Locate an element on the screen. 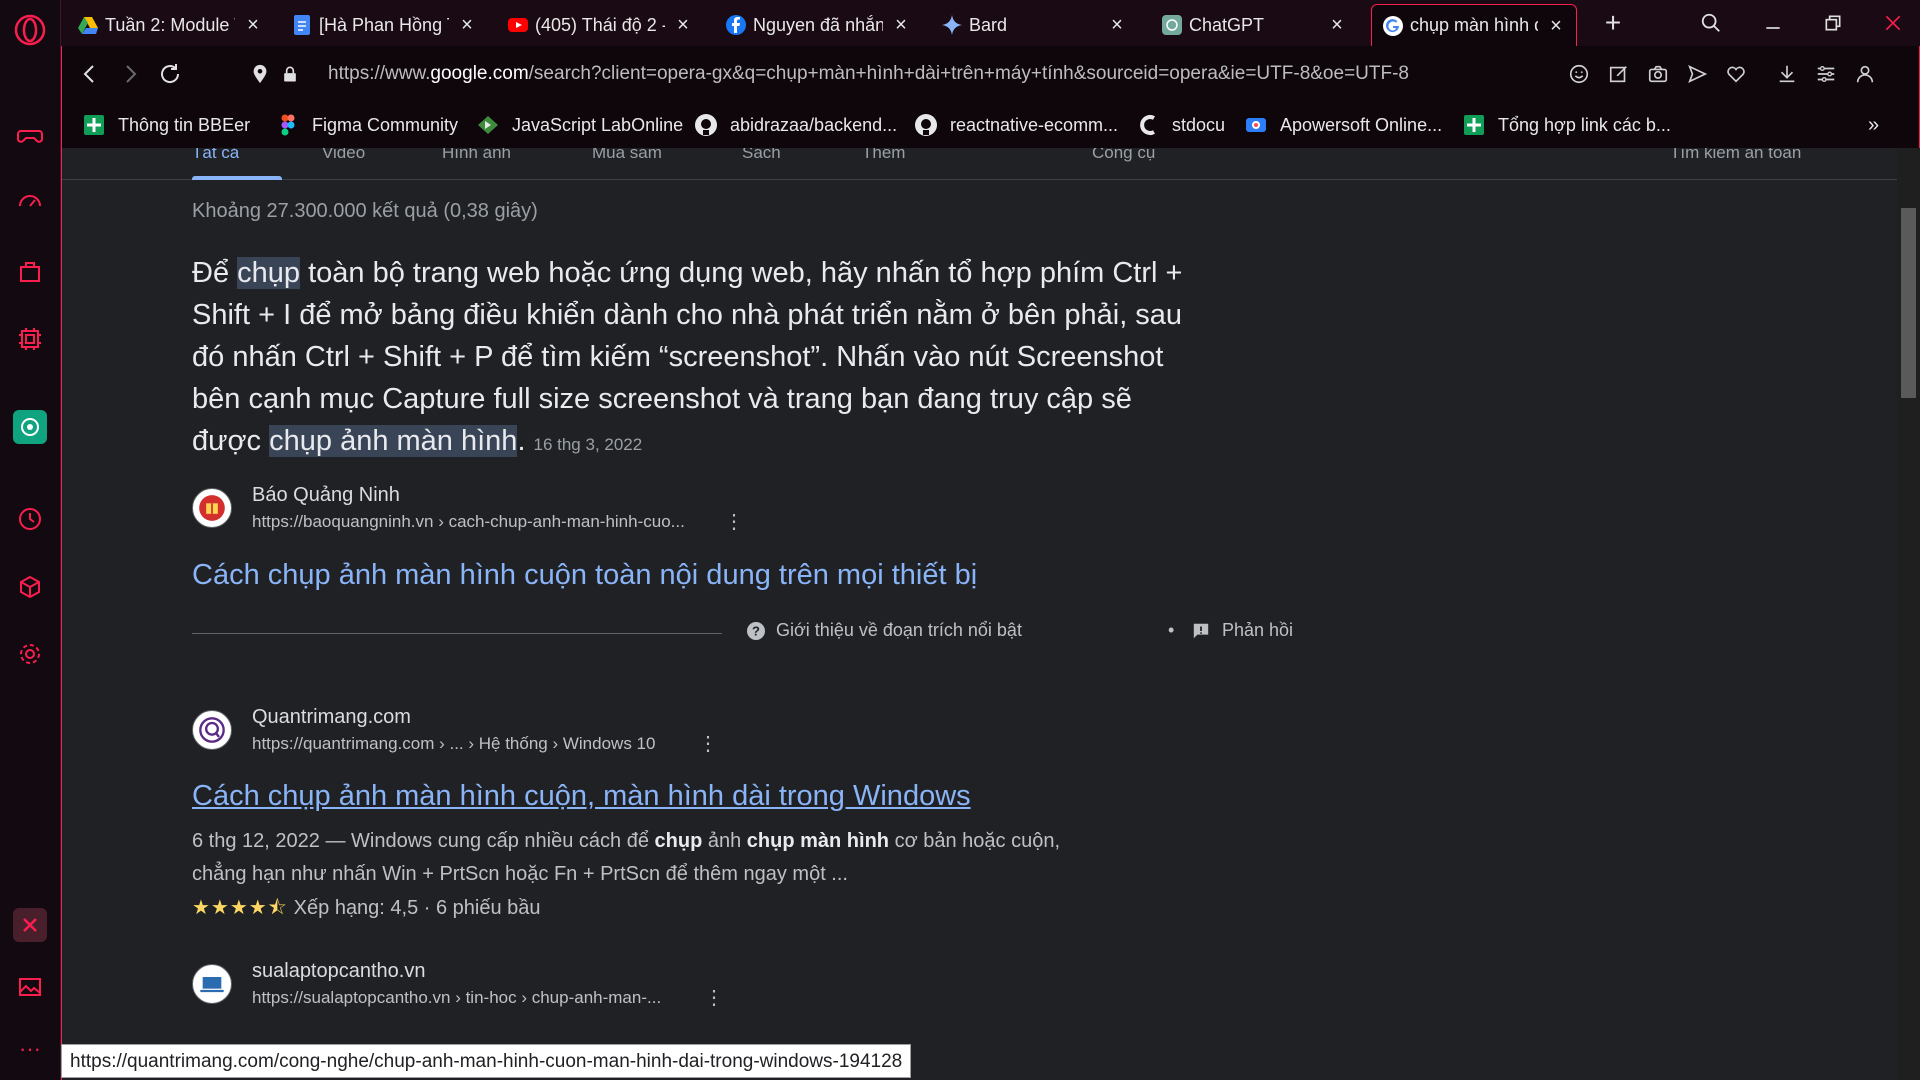  settings-icon is located at coordinates (30, 654).